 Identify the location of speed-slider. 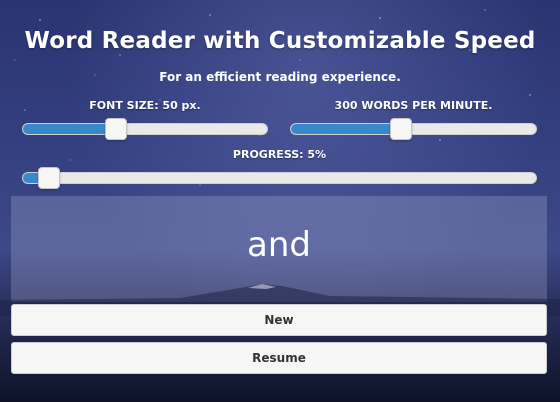
(413, 129).